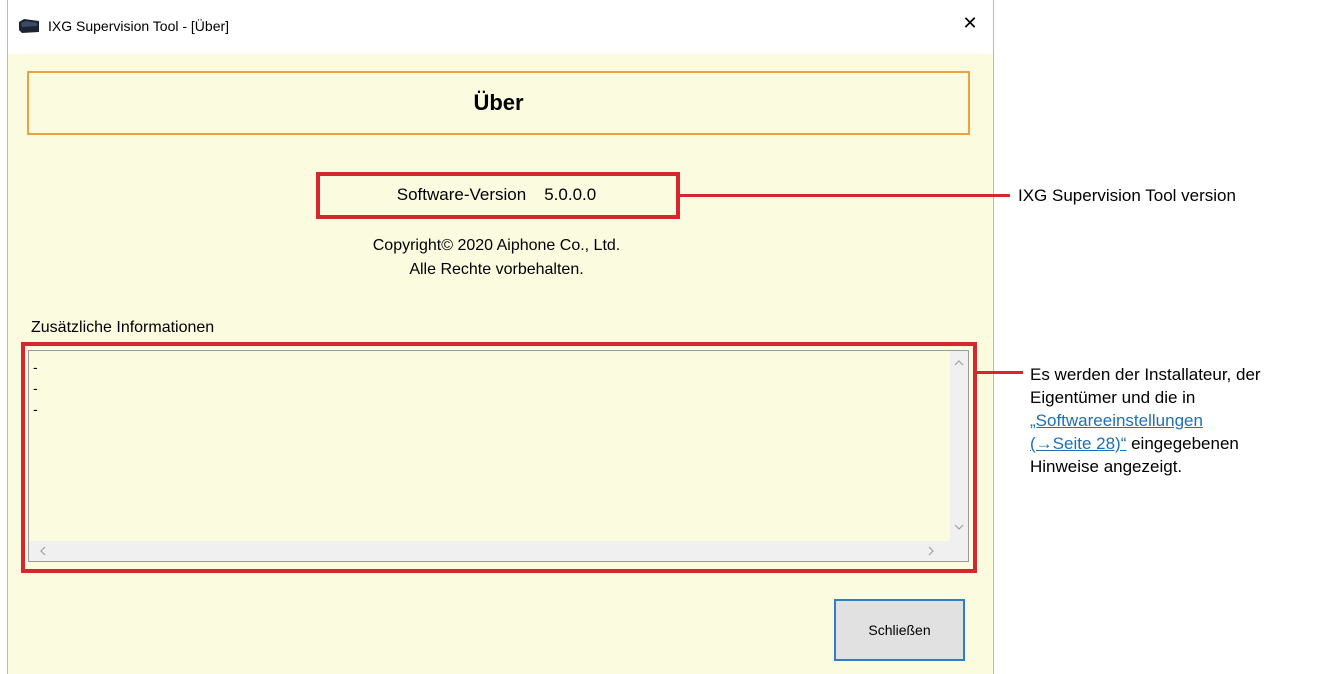 The height and width of the screenshot is (674, 1335). I want to click on info-callout-after-link: eingegebenen, so click(1182, 443).